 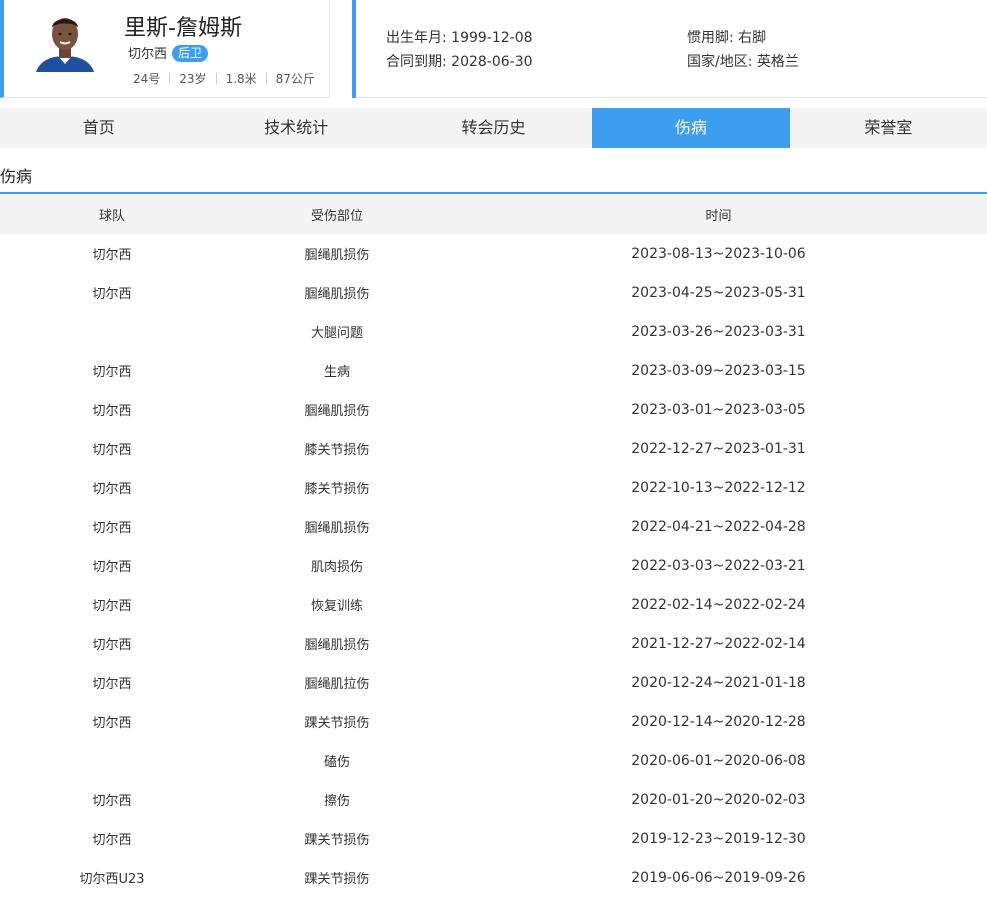 What do you see at coordinates (493, 721) in the screenshot?
I see `table-row: 切尔西 踝关节损伤 2020-12-14~2020-12-28` at bounding box center [493, 721].